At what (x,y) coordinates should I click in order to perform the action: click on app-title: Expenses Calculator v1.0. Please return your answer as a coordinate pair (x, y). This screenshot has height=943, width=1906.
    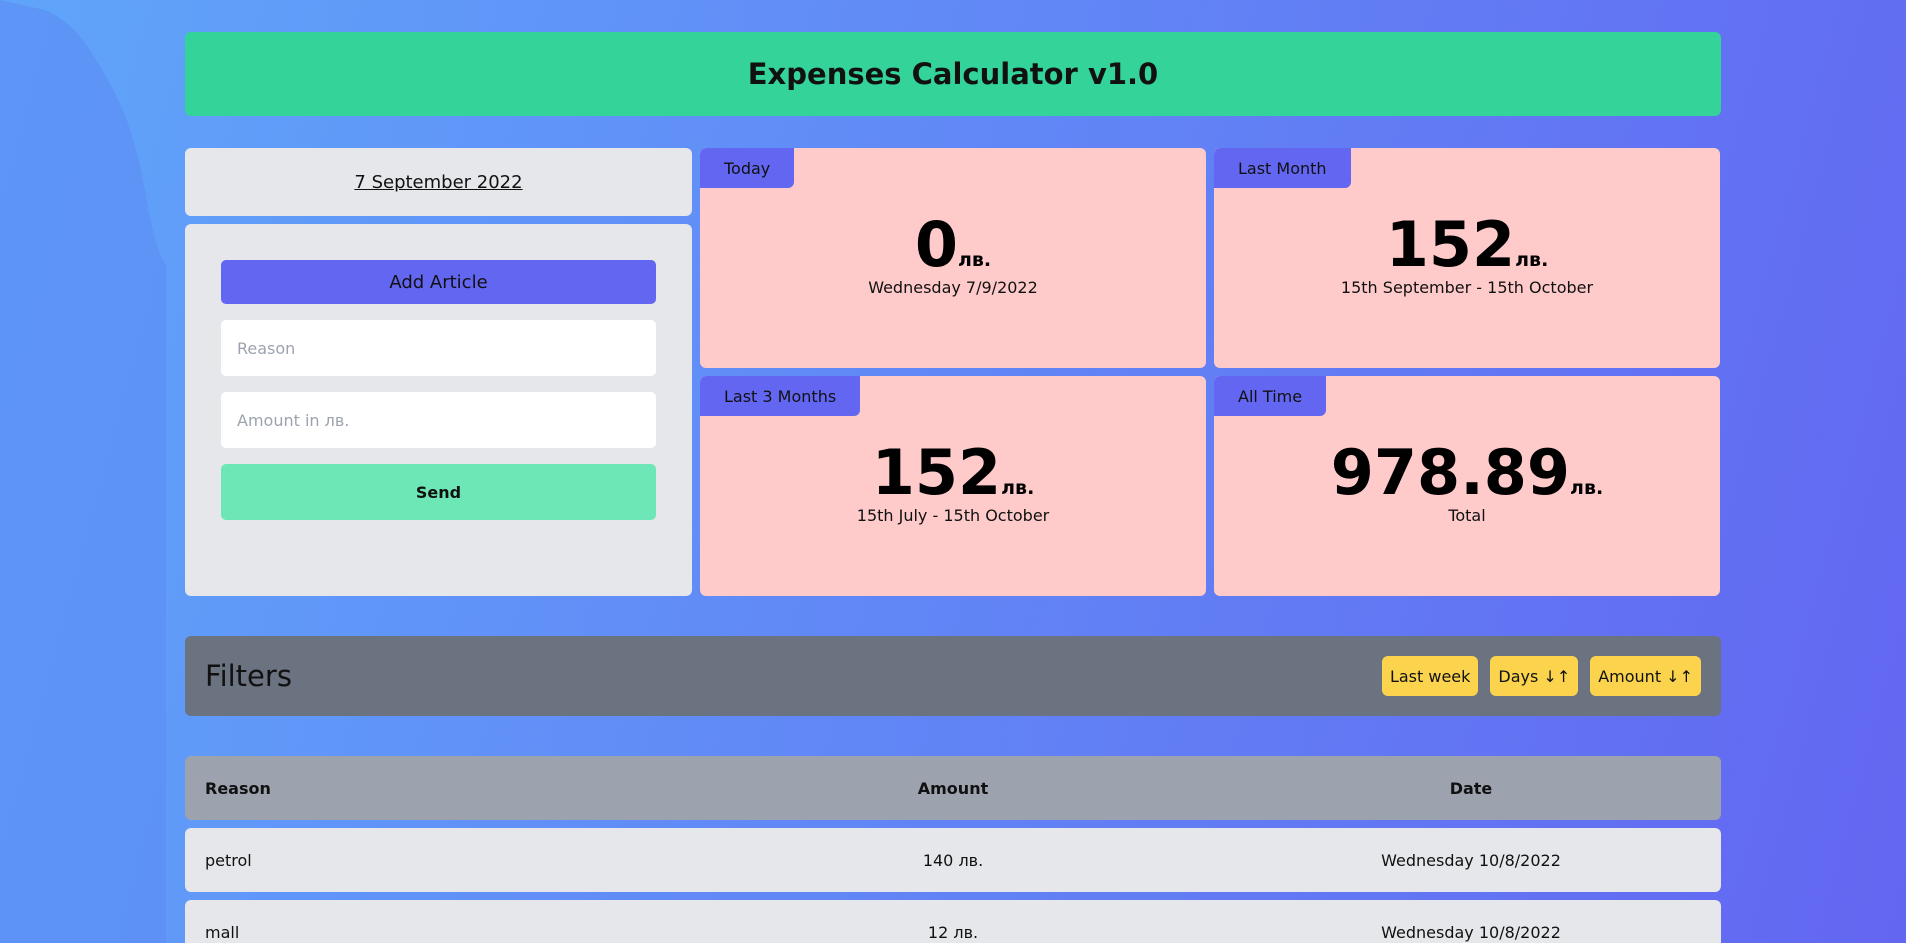
    Looking at the image, I should click on (953, 74).